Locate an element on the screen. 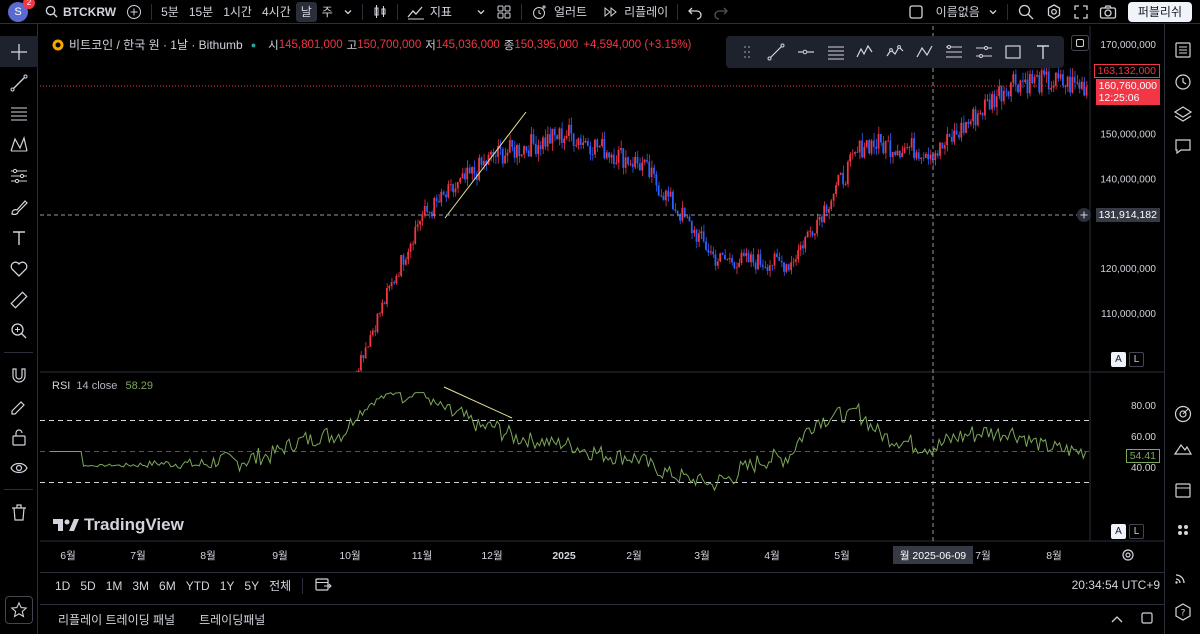 This screenshot has height=634, width=1200. fav-abcd is located at coordinates (925, 52).